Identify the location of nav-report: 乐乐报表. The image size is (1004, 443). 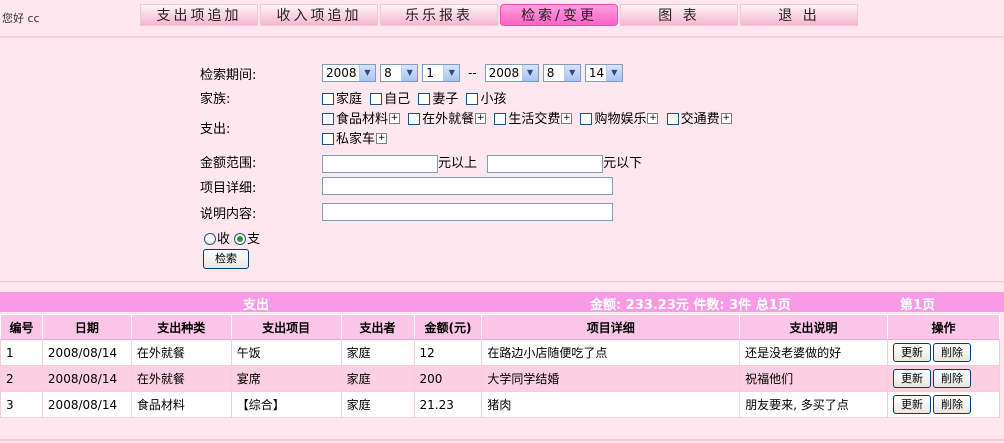
(439, 15).